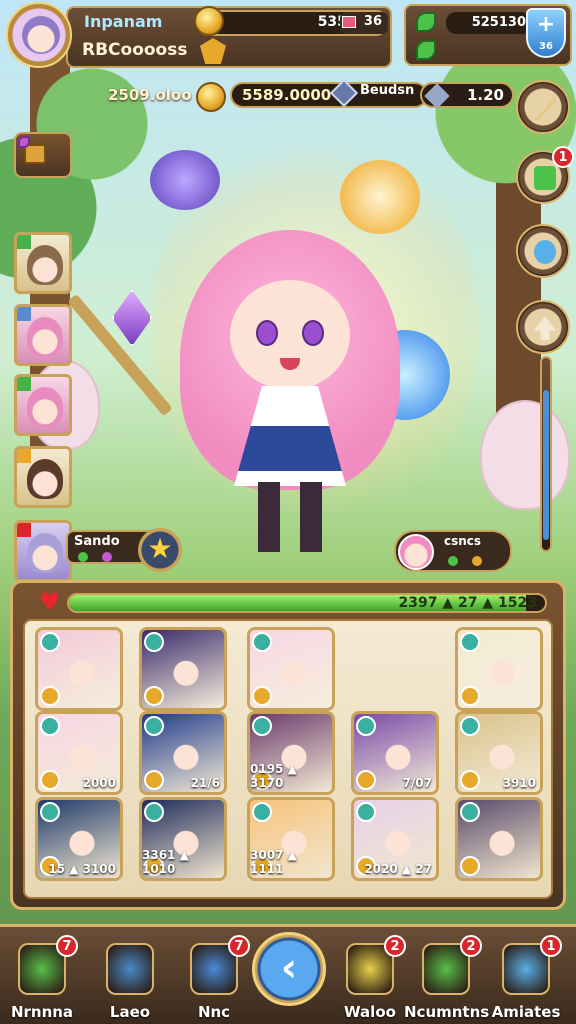 This screenshot has width=576, height=1024. I want to click on arrow-up-icon, so click(545, 328).